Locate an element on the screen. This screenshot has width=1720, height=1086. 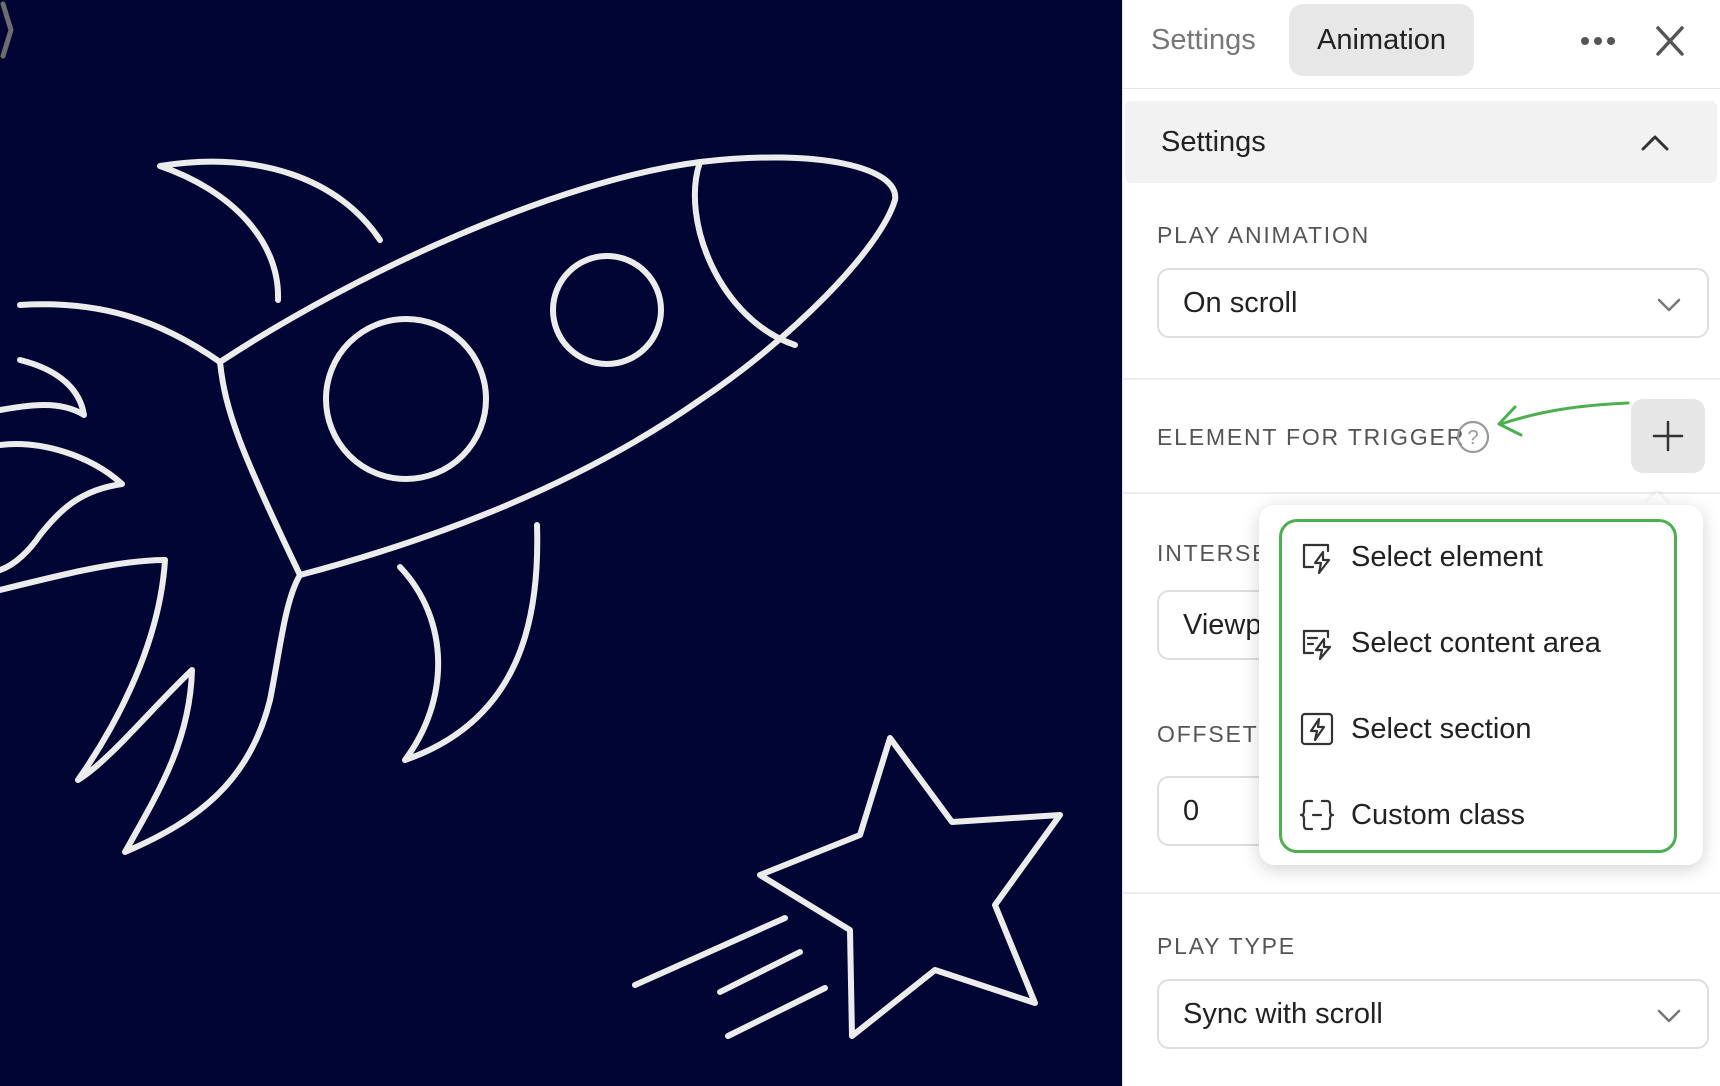
tab-bar: Settings Animation is located at coordinates (1421, 44).